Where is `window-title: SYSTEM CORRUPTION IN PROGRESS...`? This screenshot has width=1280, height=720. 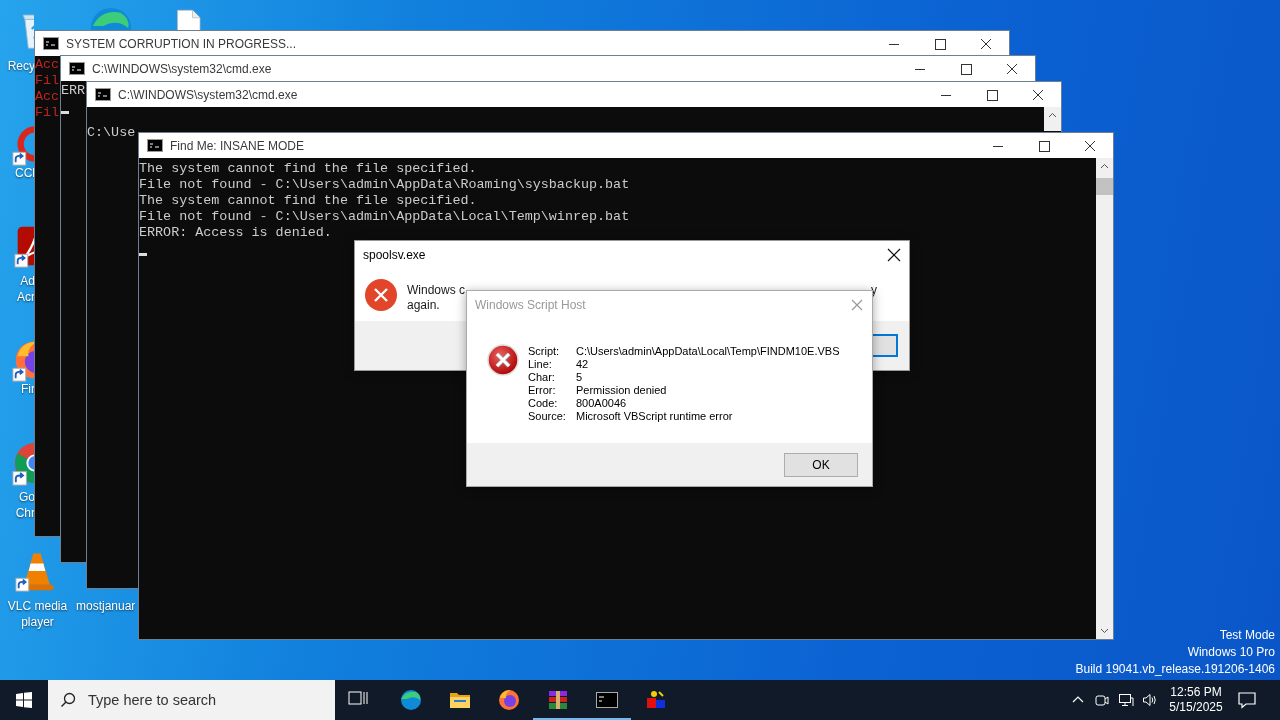 window-title: SYSTEM CORRUPTION IN PROGRESS... is located at coordinates (182, 43).